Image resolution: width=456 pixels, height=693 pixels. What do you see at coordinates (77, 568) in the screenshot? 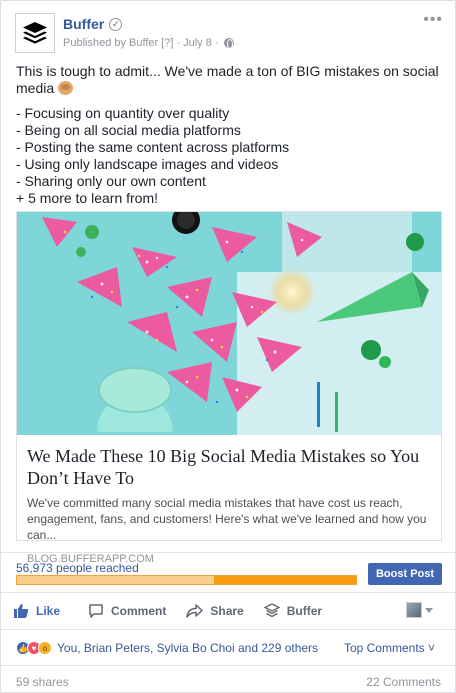
I see `reach-label: 56,973 people reached` at bounding box center [77, 568].